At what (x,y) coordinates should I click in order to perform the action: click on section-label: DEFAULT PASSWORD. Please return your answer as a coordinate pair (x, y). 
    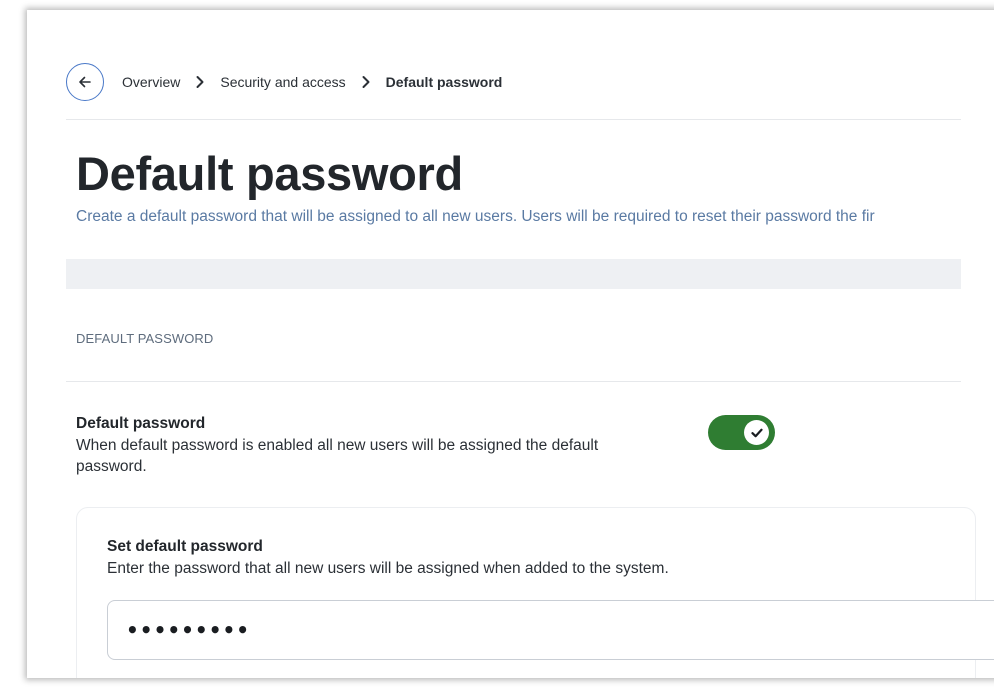
    Looking at the image, I should click on (145, 338).